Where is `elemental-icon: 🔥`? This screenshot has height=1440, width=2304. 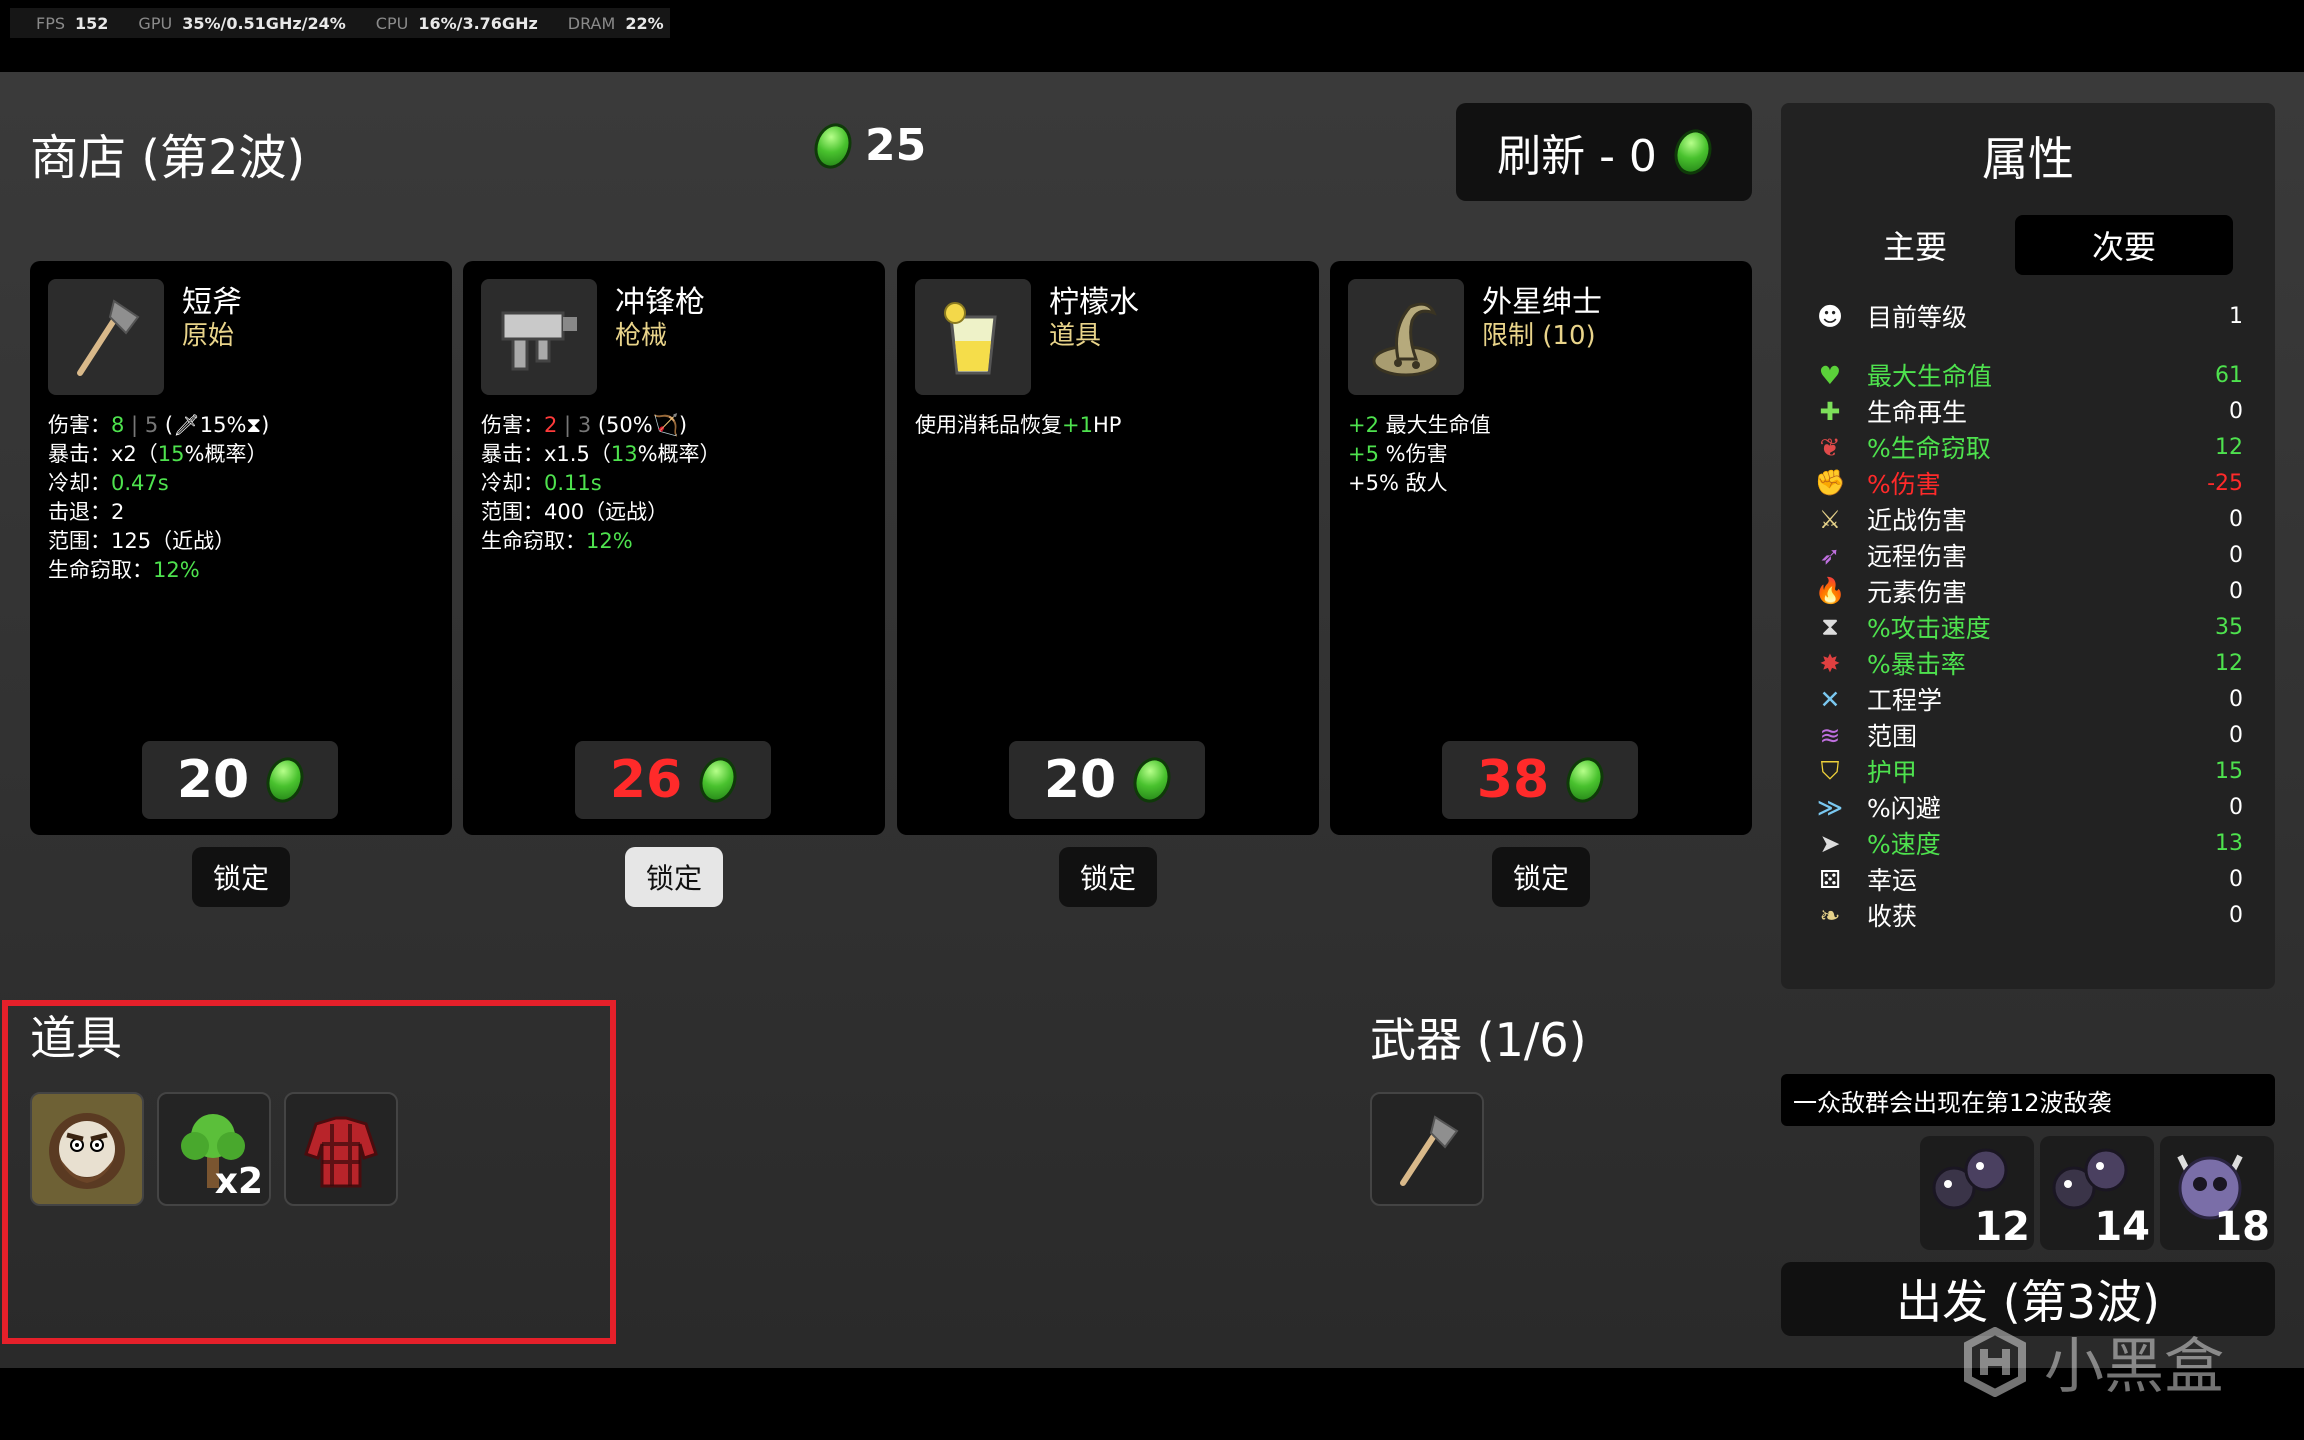
elemental-icon: 🔥 is located at coordinates (1830, 590).